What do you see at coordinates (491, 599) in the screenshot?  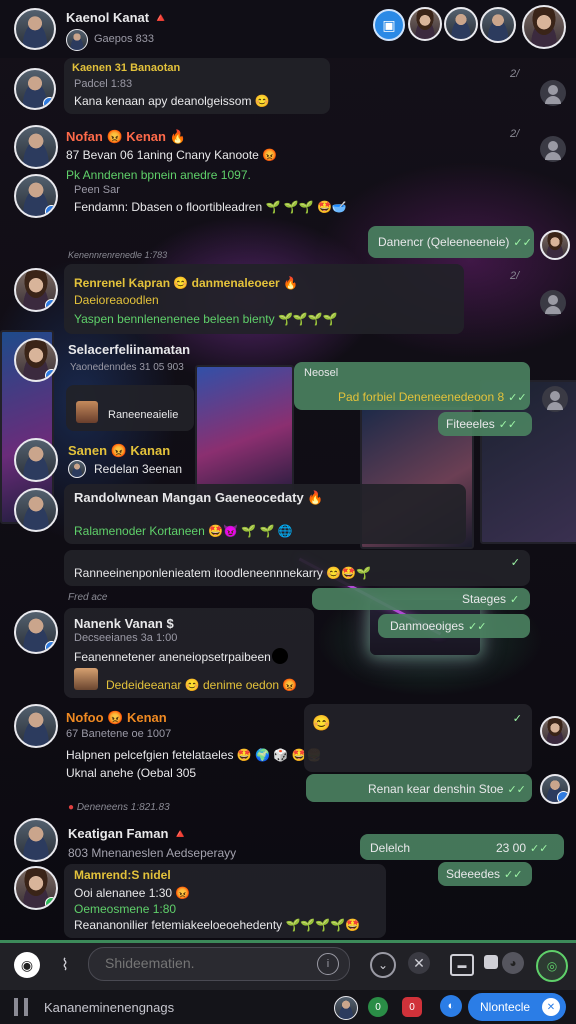 I see `message-text: Staeges ✓` at bounding box center [491, 599].